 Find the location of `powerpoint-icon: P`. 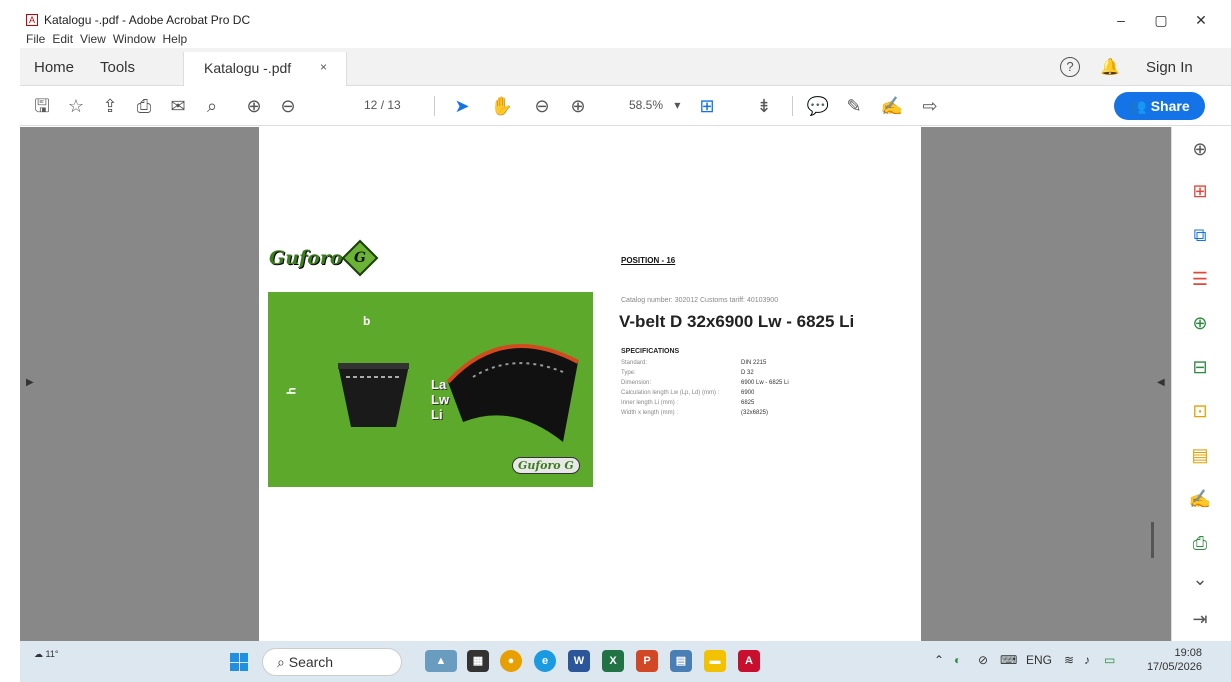

powerpoint-icon: P is located at coordinates (647, 661).